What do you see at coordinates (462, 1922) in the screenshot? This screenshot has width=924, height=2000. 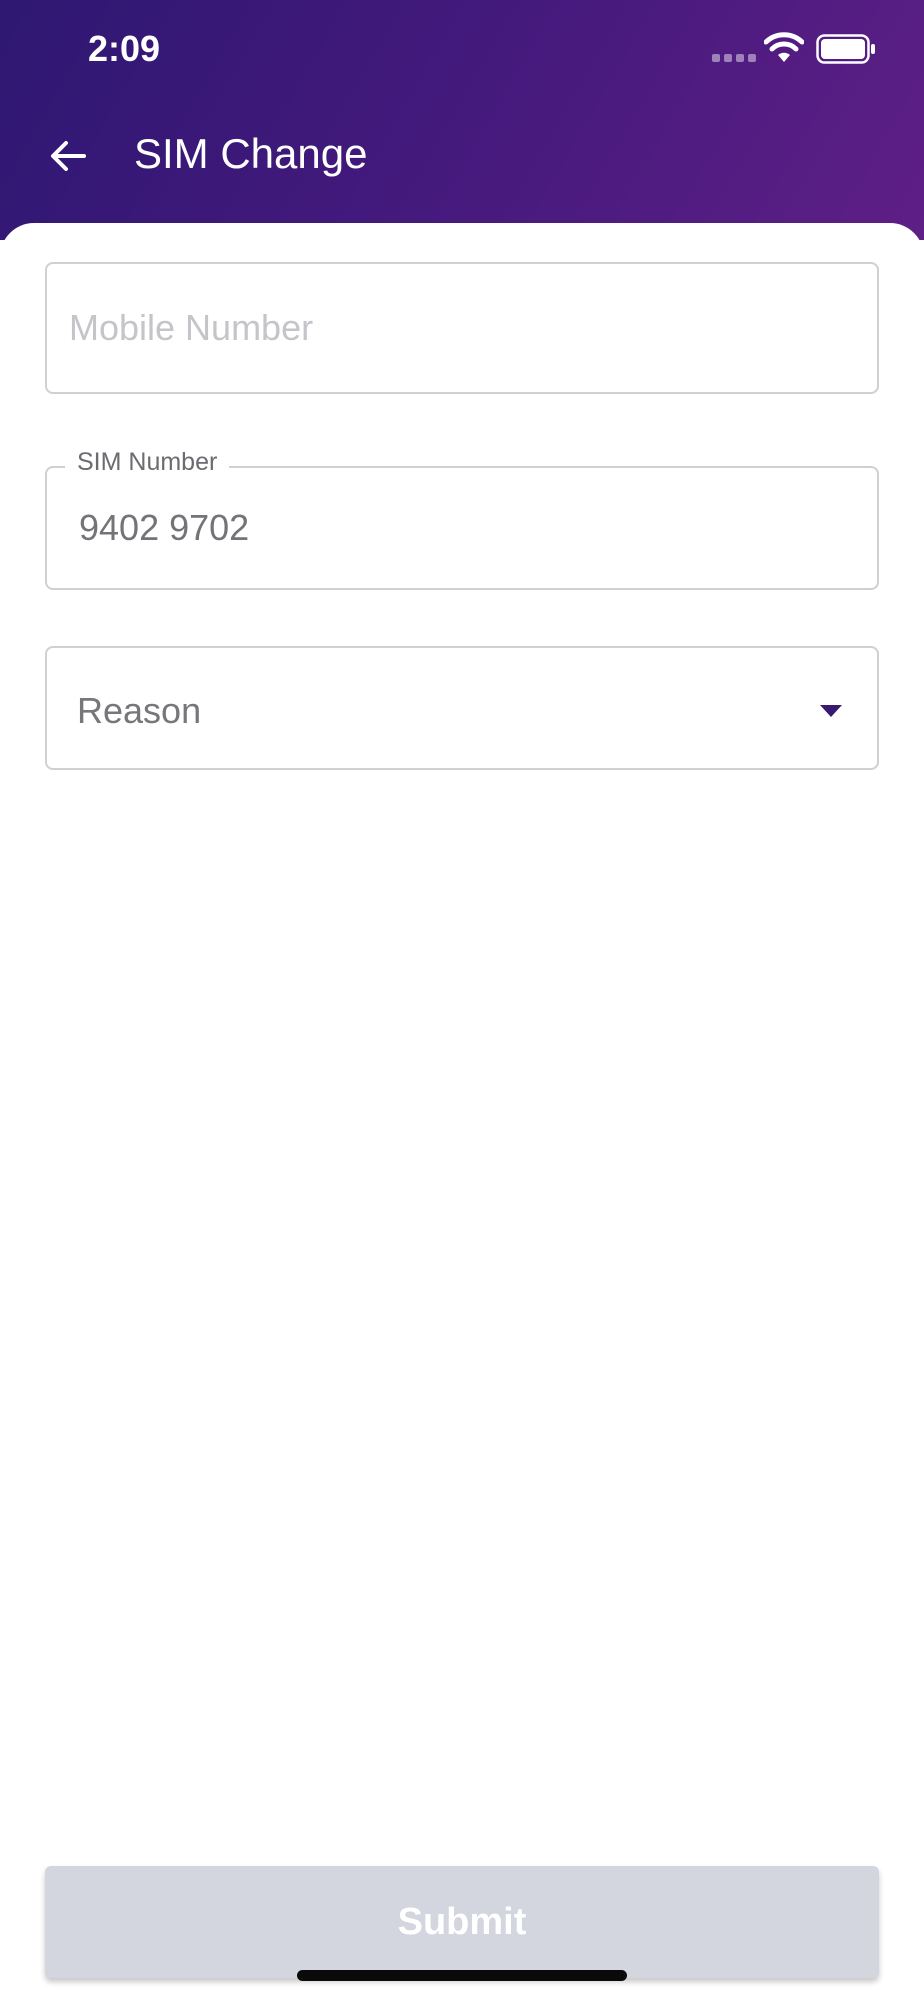 I see `submit-button: Submit` at bounding box center [462, 1922].